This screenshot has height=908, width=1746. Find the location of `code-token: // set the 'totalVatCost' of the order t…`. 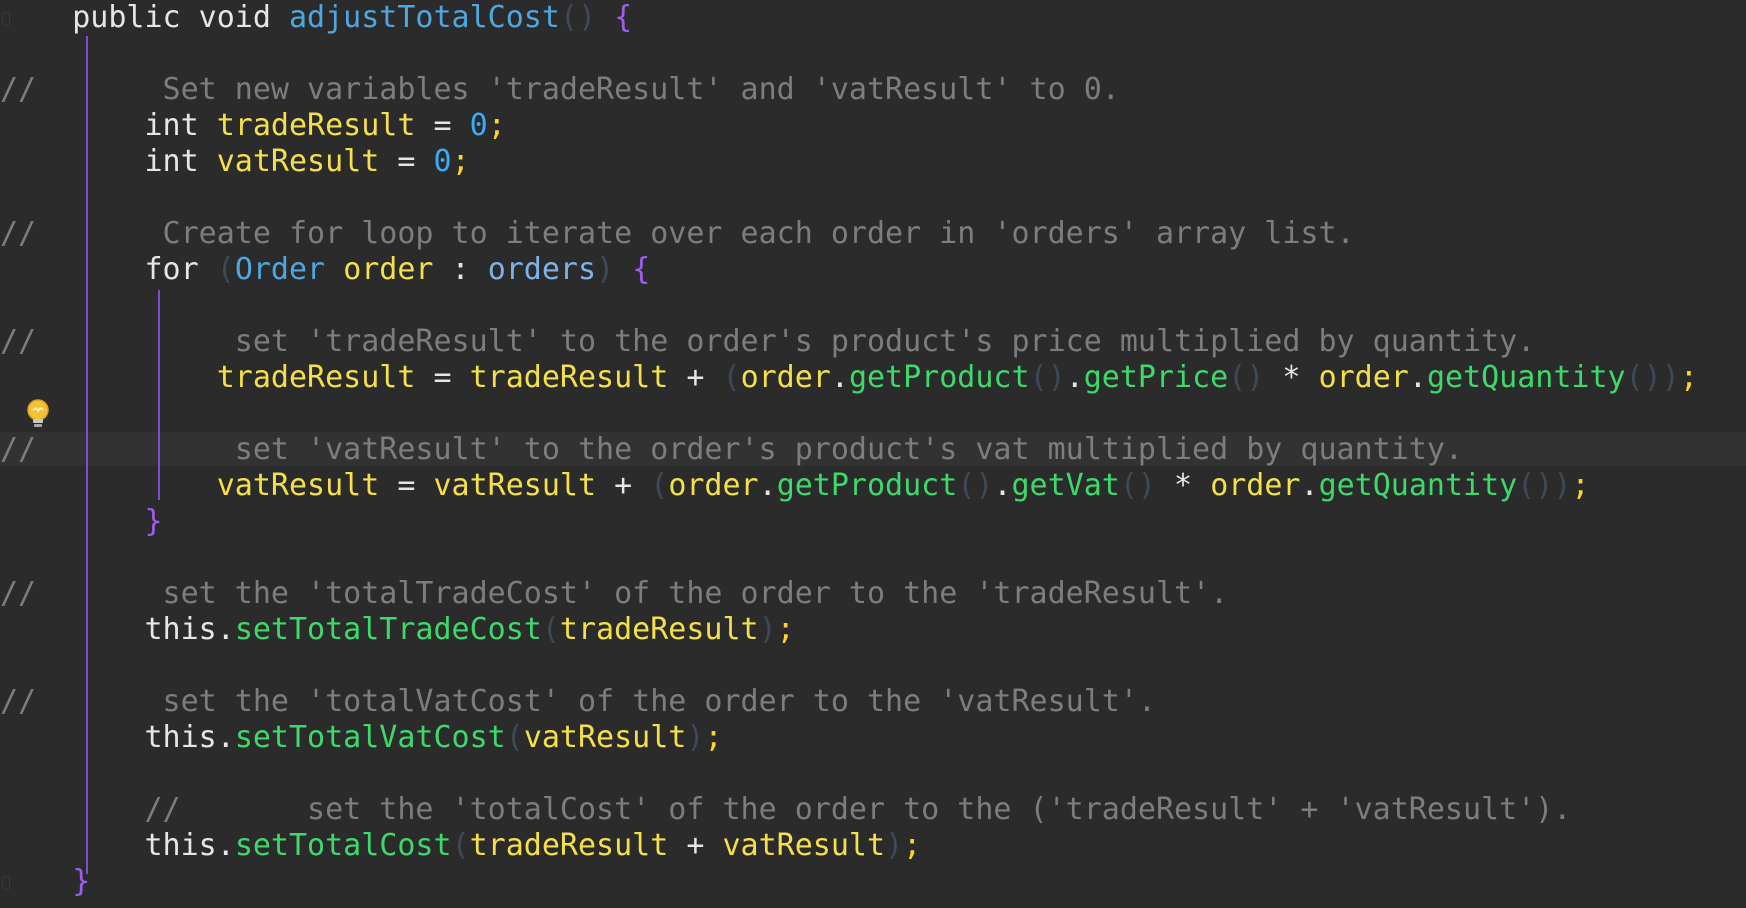

code-token: // set the 'totalVatCost' of the order t… is located at coordinates (578, 701).